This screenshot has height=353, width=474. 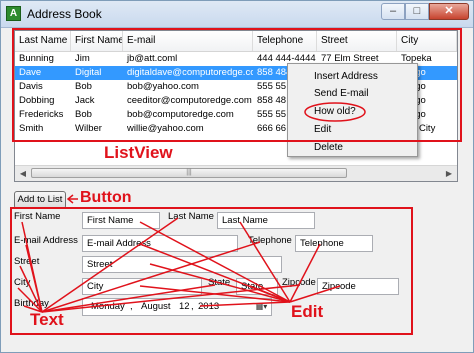 I want to click on text-pointer-street, so click(x=31, y=289).